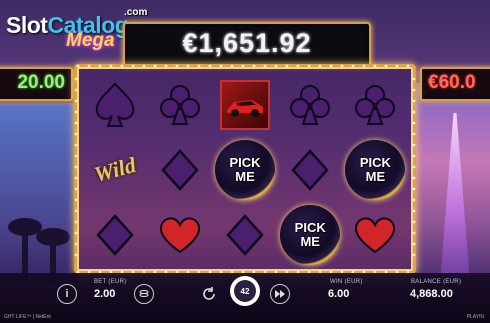 The image size is (490, 323). Describe the element at coordinates (346, 282) in the screenshot. I see `win-label: WIN (EUR)` at that location.